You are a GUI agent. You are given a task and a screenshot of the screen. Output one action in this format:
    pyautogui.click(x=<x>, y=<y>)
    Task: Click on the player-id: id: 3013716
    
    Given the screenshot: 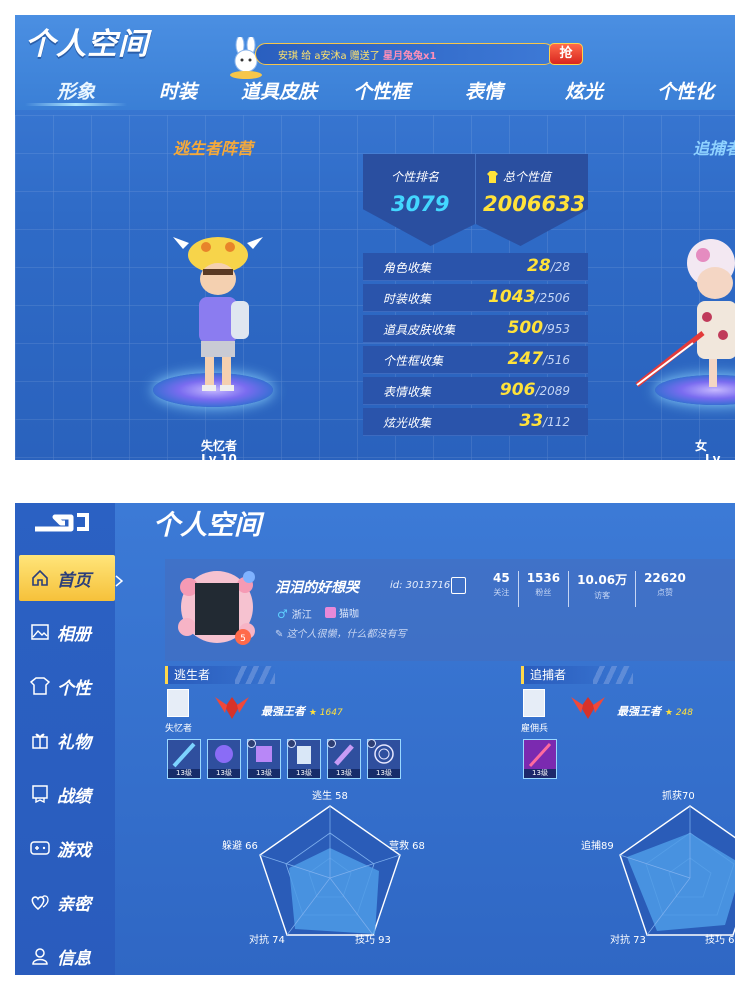 What is the action you would take?
    pyautogui.click(x=420, y=585)
    